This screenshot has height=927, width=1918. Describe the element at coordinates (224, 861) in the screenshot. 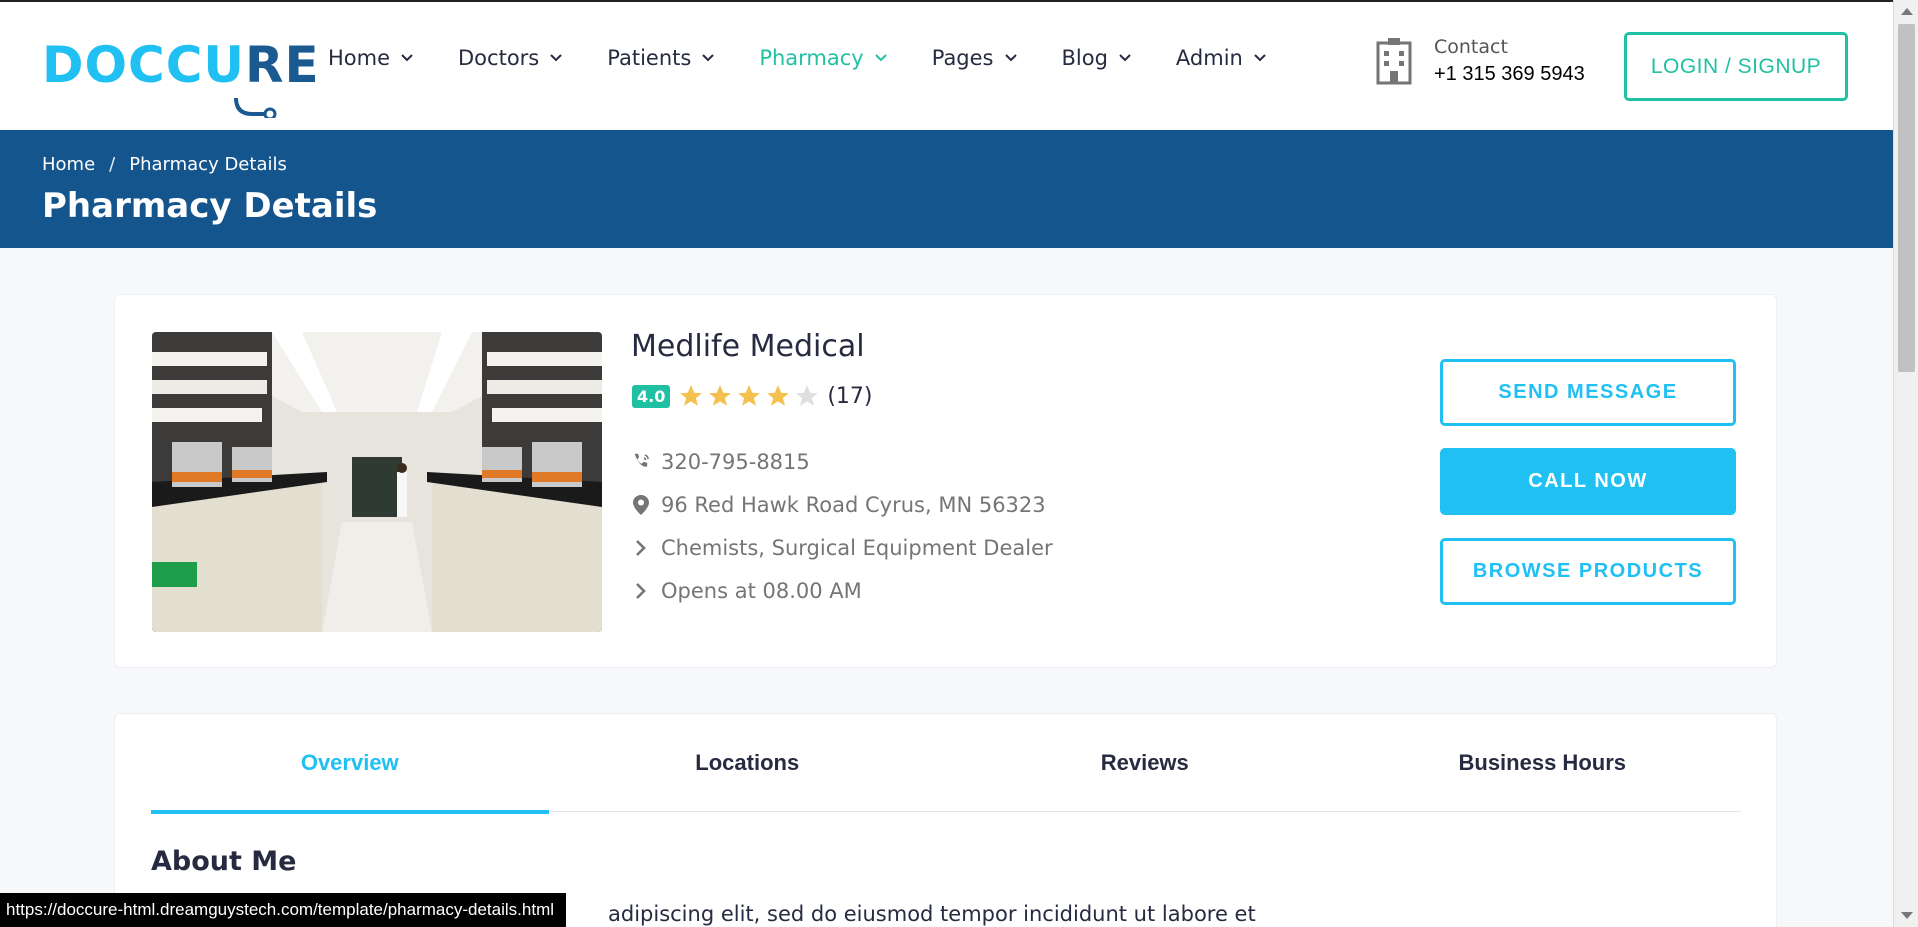

I see `about-title: About Me` at that location.